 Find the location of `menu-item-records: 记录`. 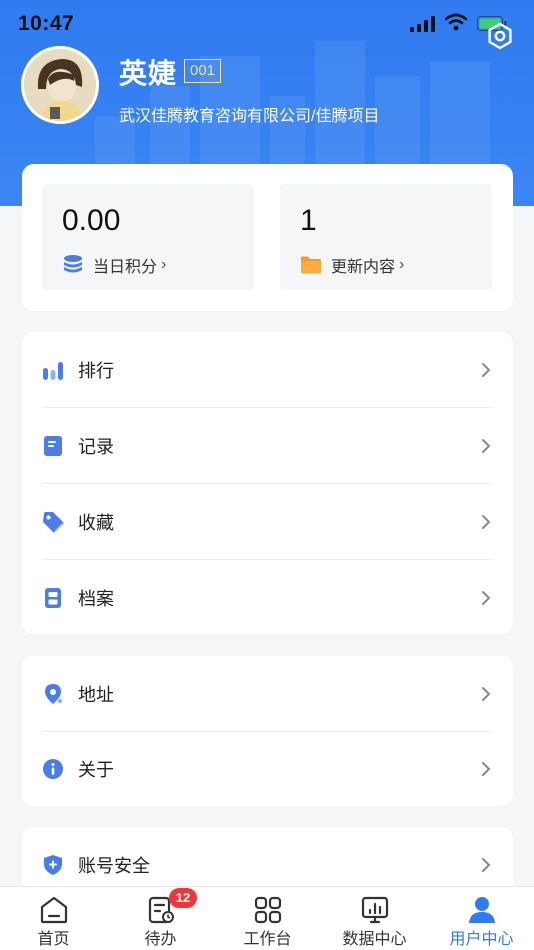

menu-item-records: 记录 is located at coordinates (267, 446).